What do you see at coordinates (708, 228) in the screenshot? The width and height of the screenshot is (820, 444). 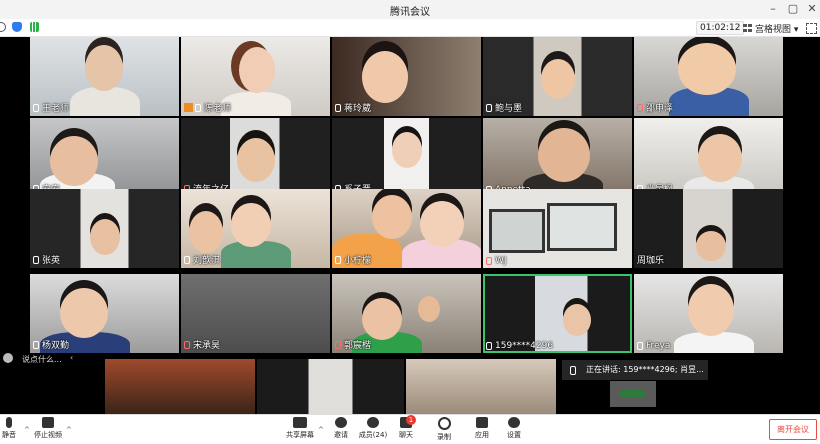 I see `video-tile: 周珈乐` at bounding box center [708, 228].